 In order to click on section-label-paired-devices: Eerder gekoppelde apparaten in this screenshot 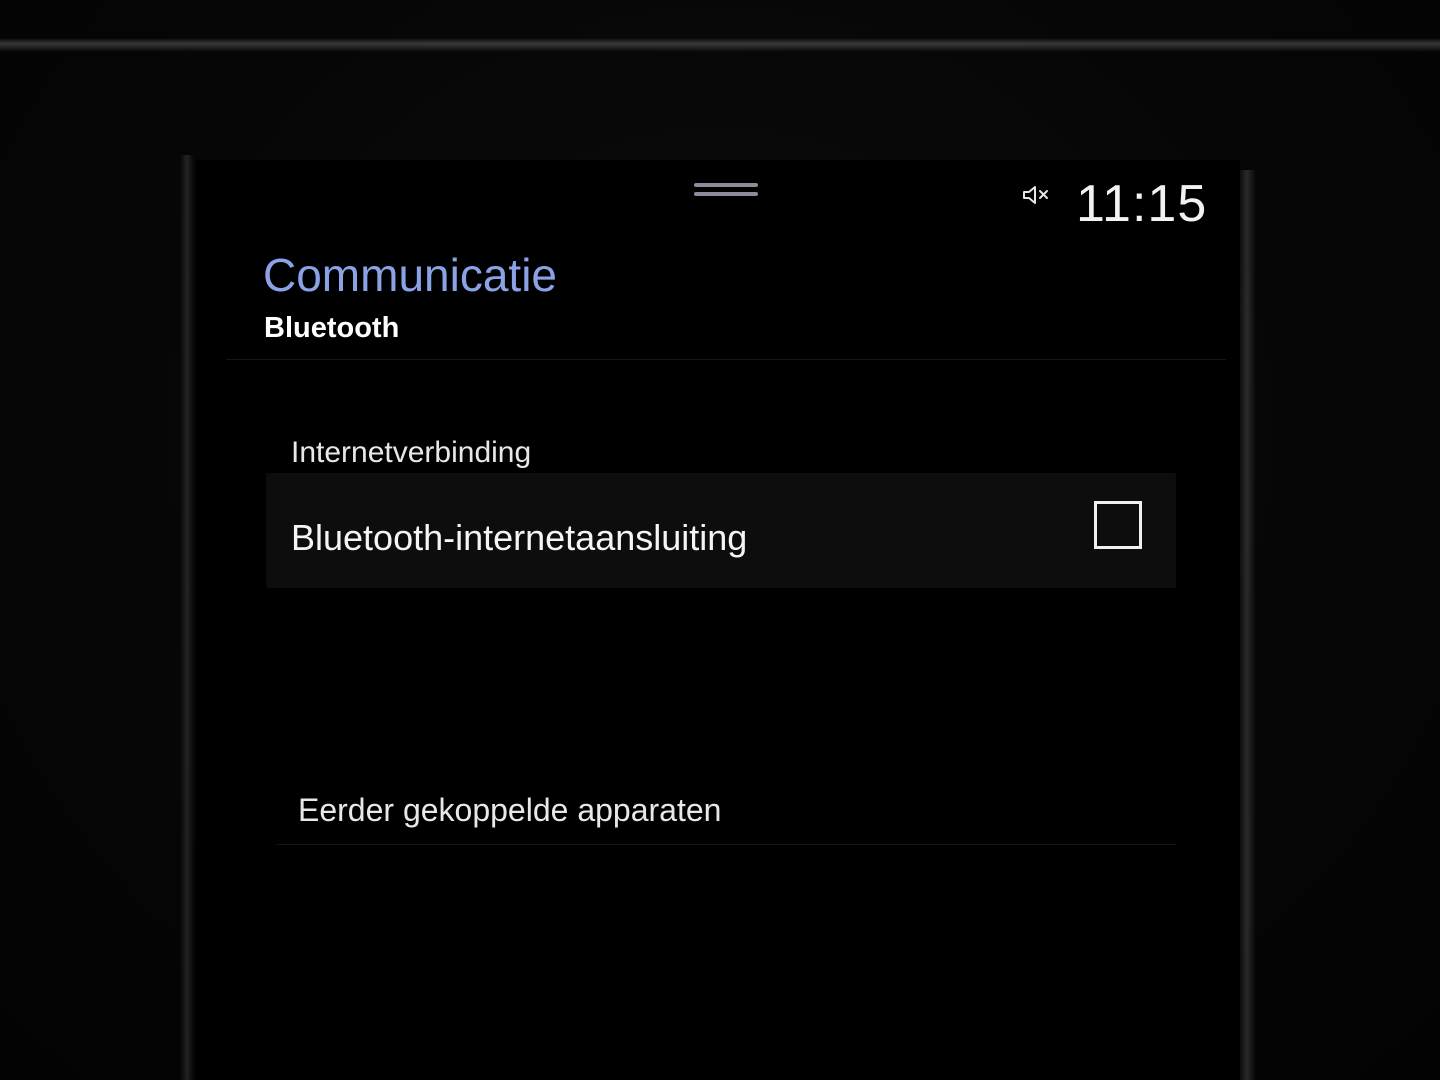, I will do `click(509, 810)`.